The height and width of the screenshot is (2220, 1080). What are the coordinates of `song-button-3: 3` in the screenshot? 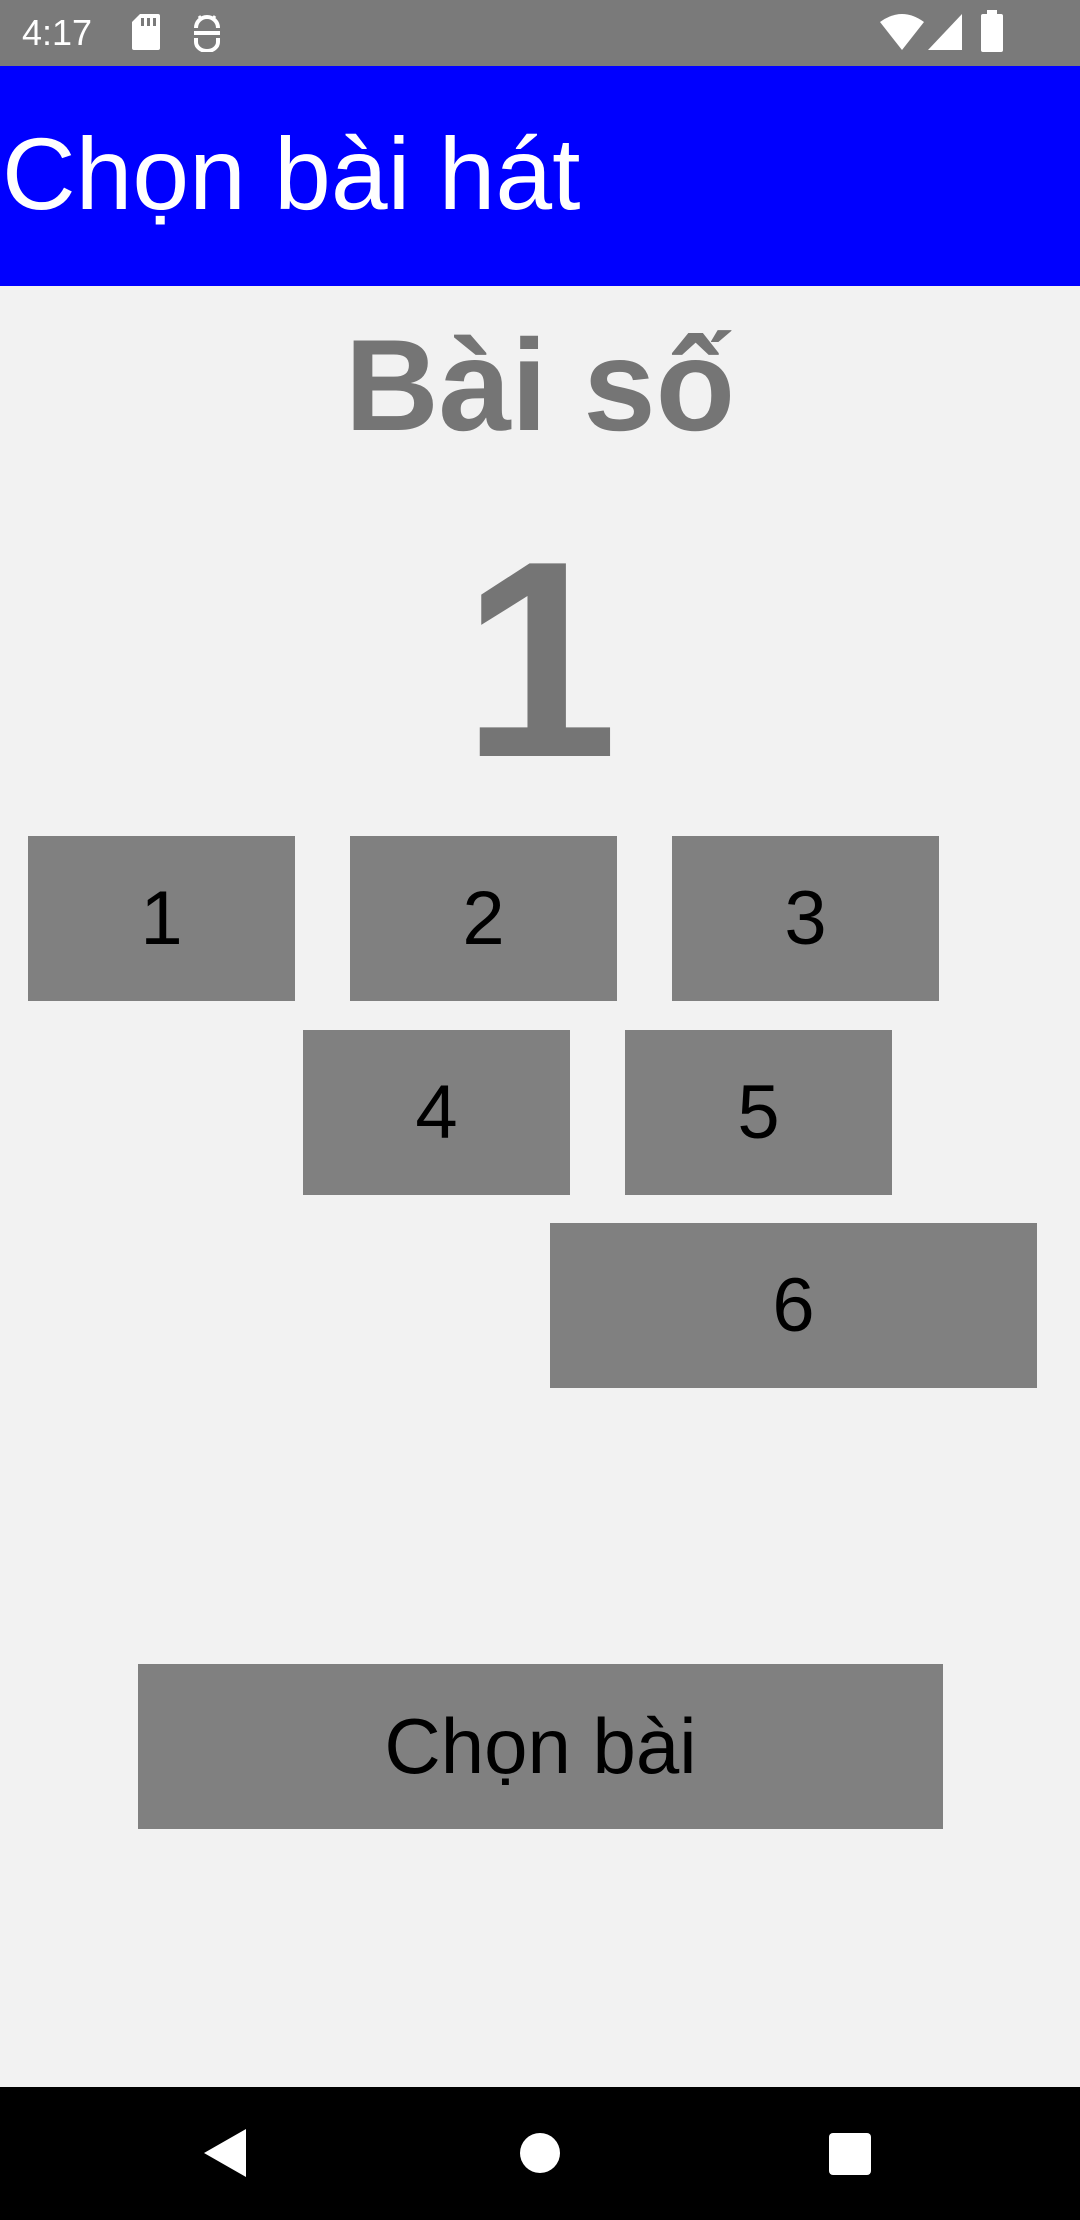 It's located at (805, 918).